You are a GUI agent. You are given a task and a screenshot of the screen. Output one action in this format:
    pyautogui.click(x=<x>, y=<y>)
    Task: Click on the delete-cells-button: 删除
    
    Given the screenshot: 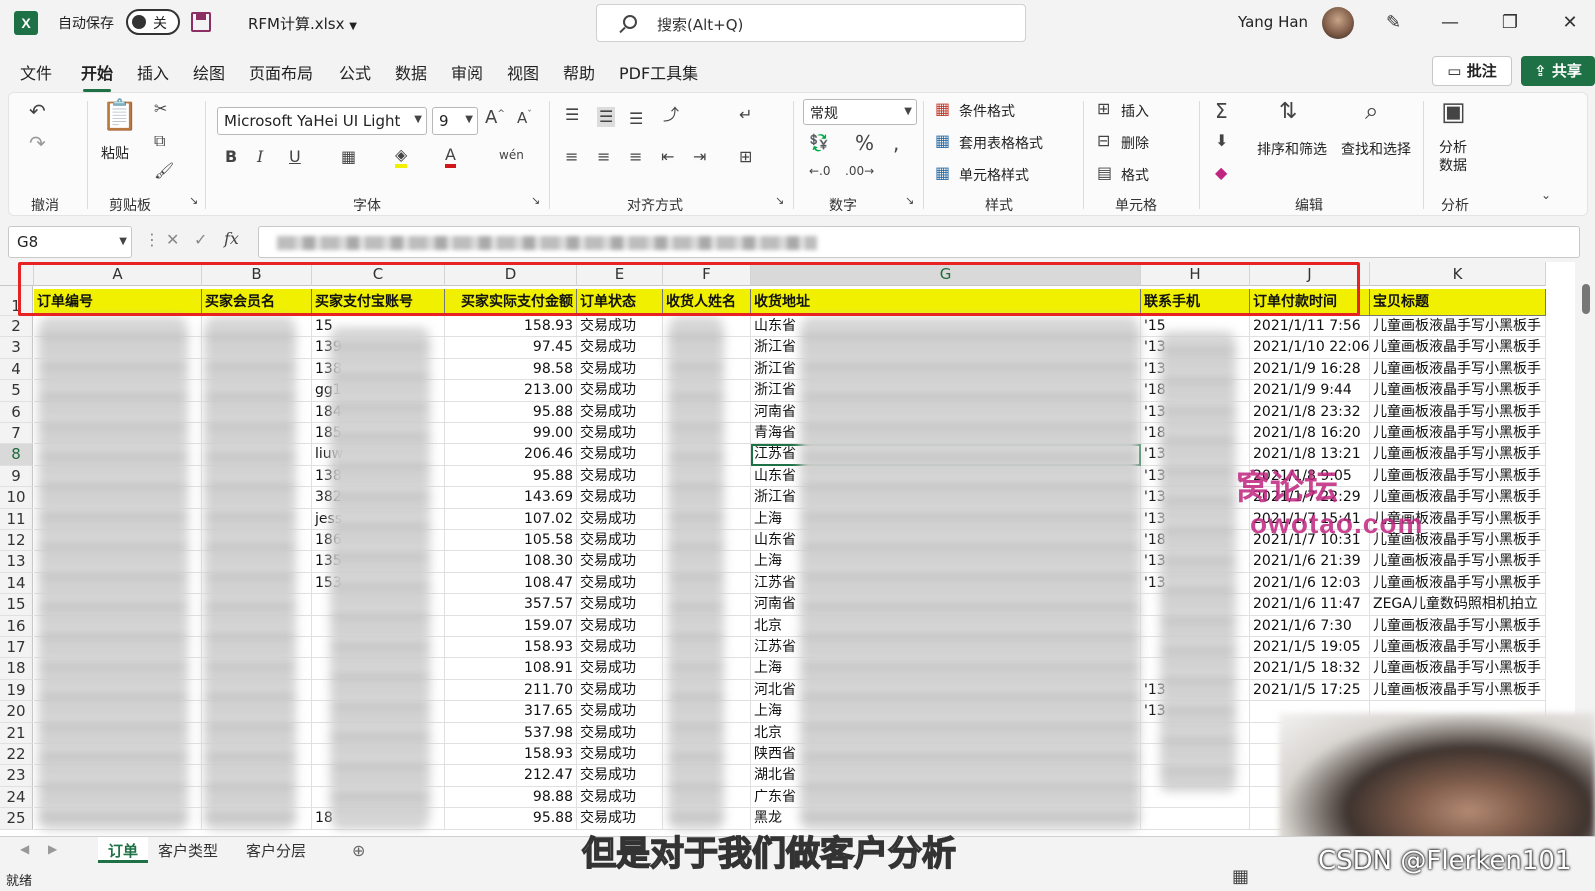 What is the action you would take?
    pyautogui.click(x=1135, y=143)
    